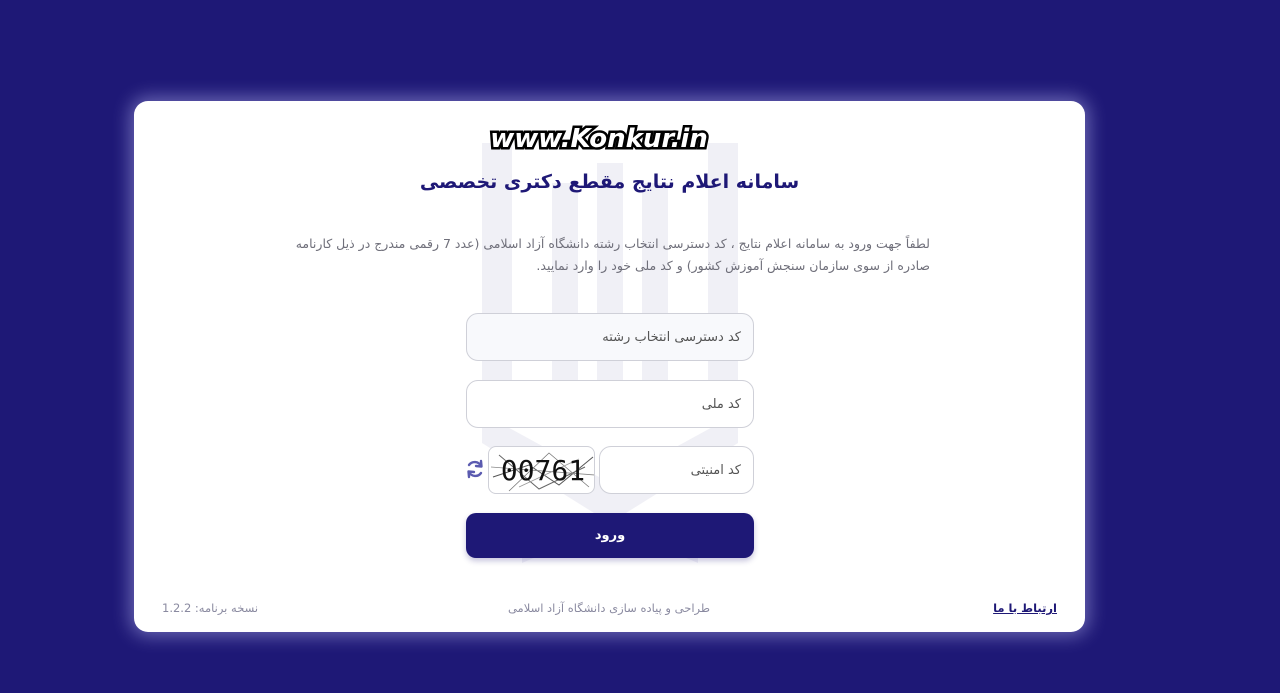  What do you see at coordinates (610, 535) in the screenshot?
I see `login-button: ورود` at bounding box center [610, 535].